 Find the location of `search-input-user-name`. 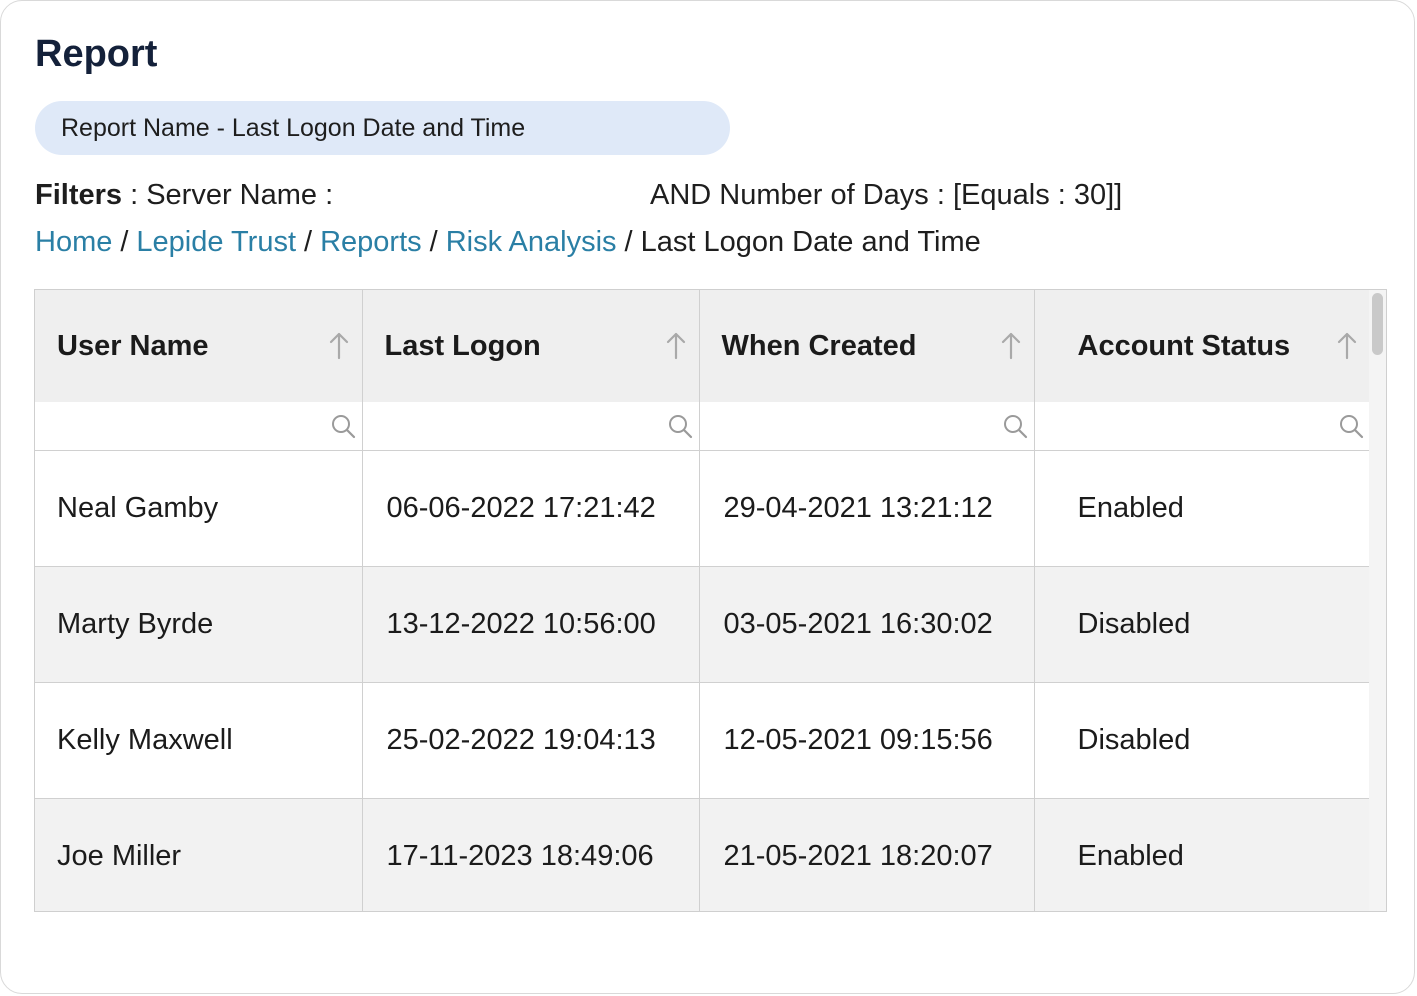

search-input-user-name is located at coordinates (198, 426).